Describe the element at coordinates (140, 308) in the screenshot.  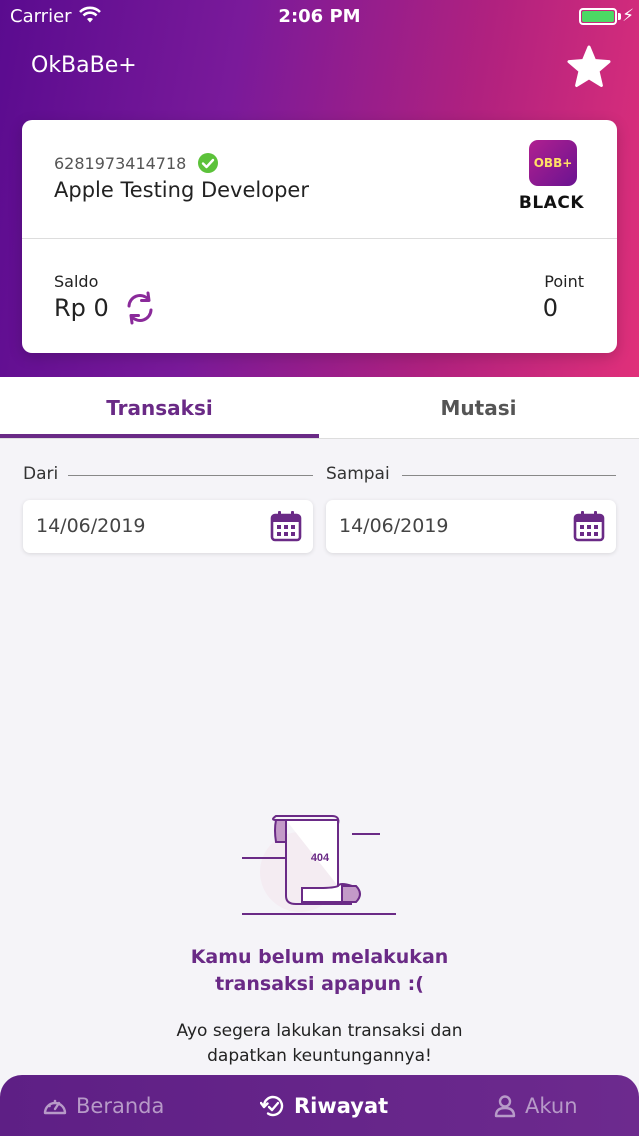
I see `refresh-icon` at that location.